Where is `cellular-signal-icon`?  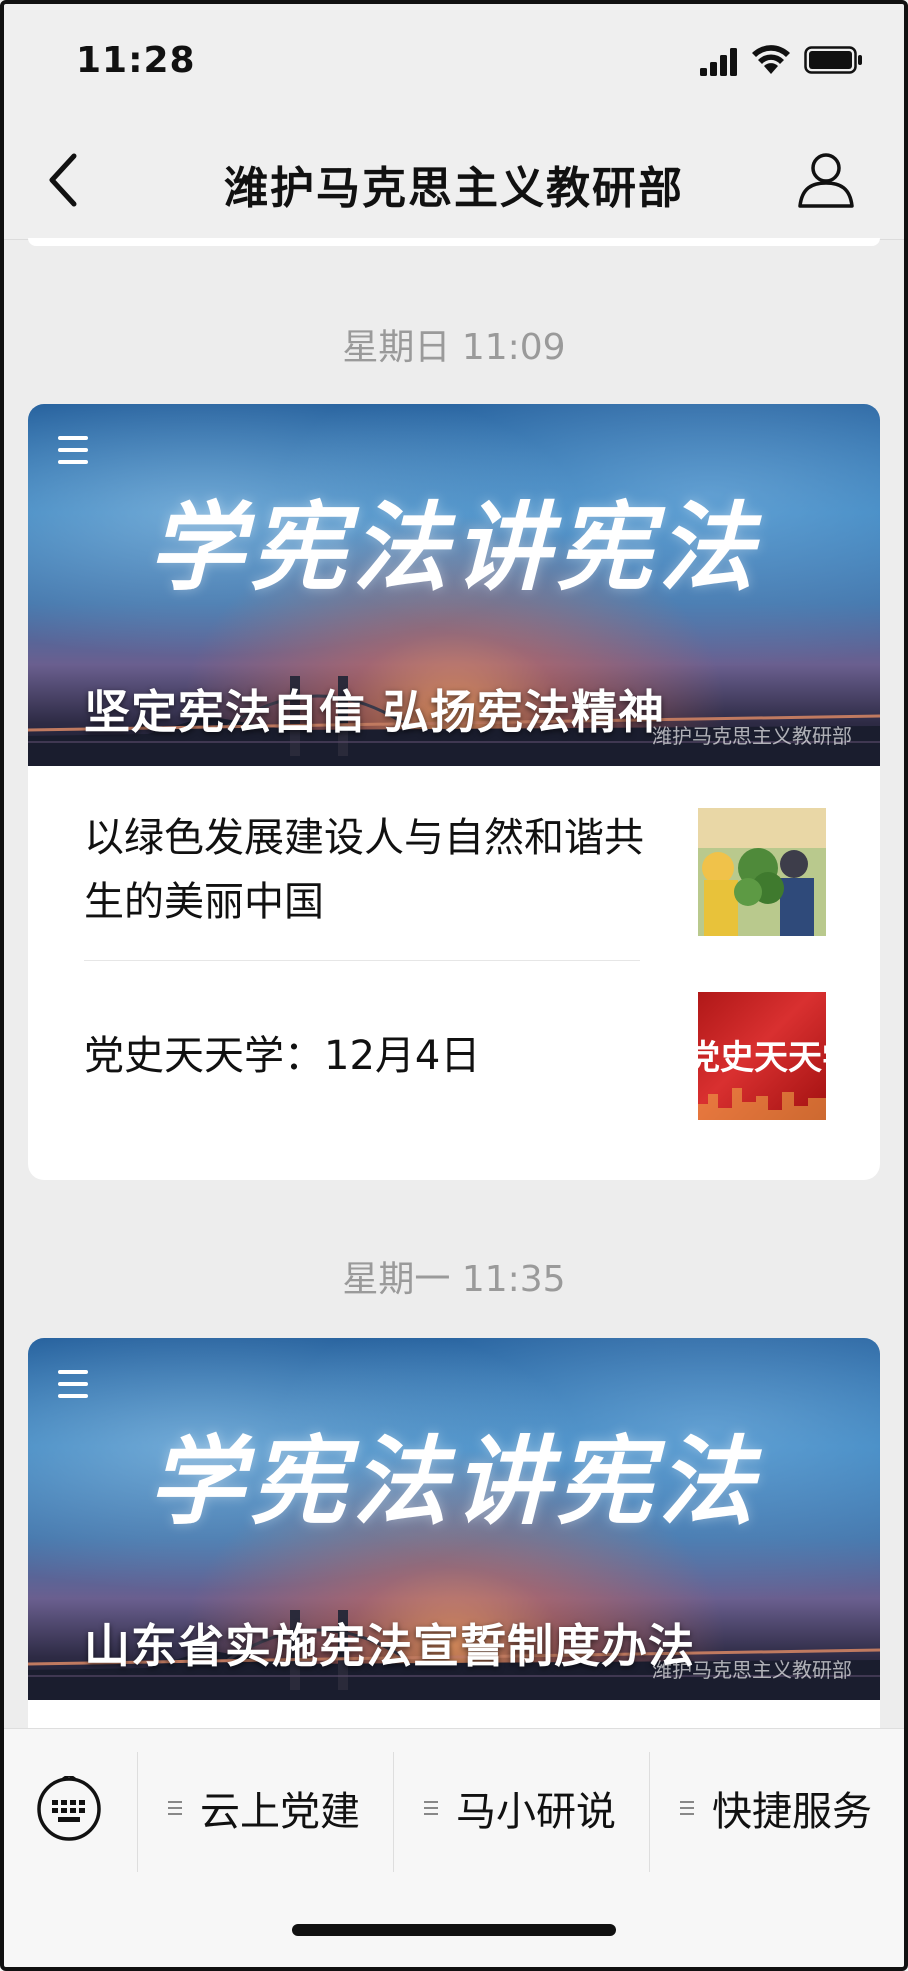
cellular-signal-icon is located at coordinates (718, 62).